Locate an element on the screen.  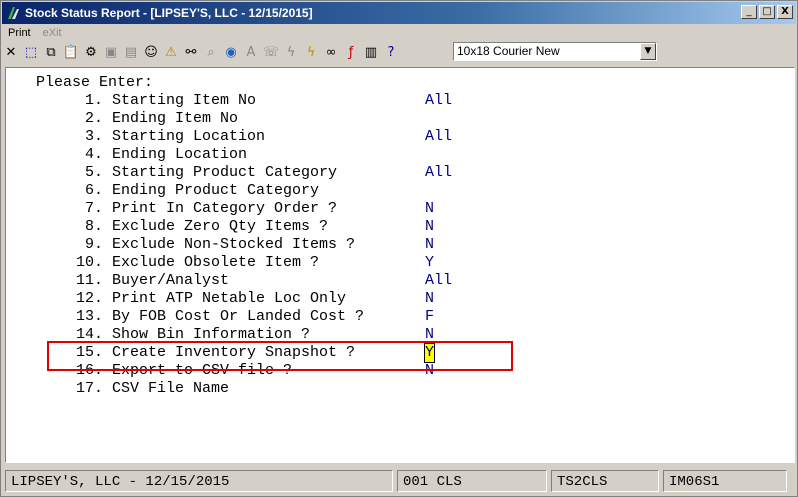
field-label: 13. By FOB Cost Or Landed Cost ? is located at coordinates (220, 316).